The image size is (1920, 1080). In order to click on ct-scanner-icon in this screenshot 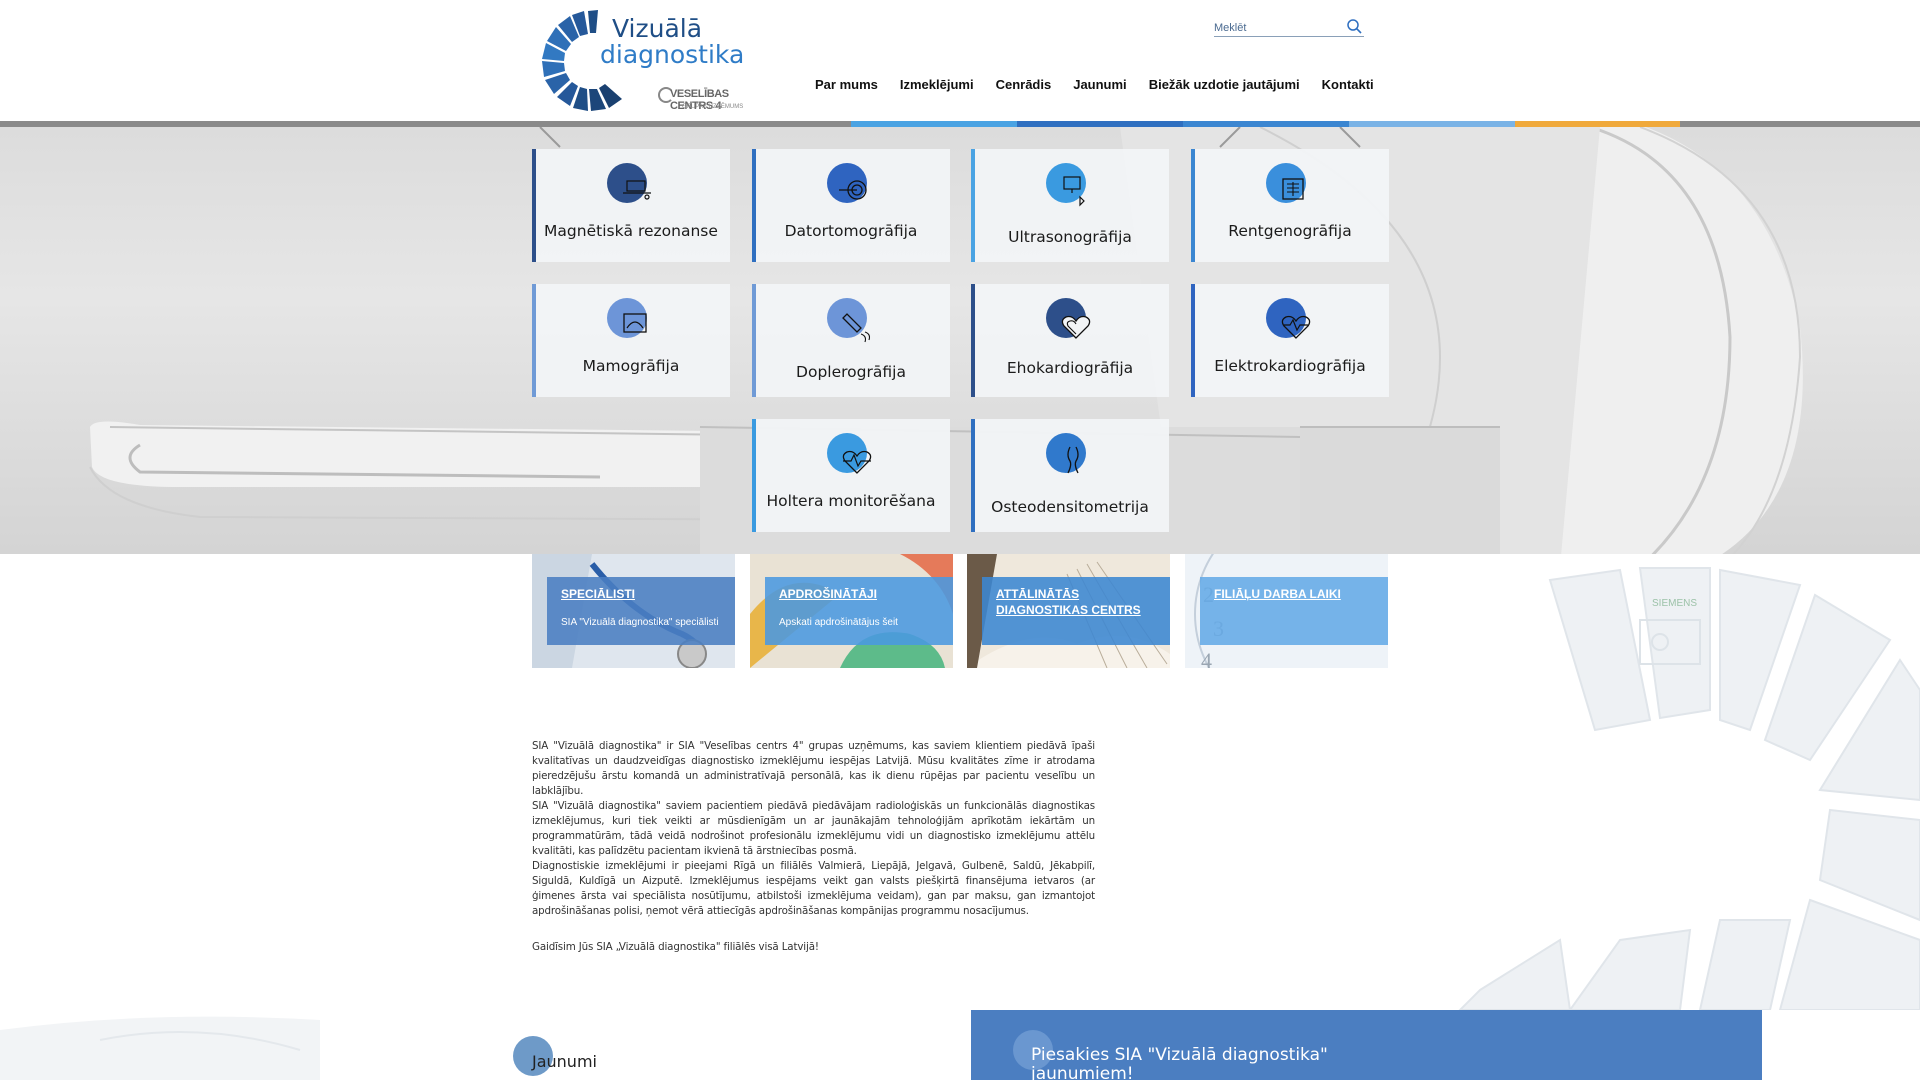, I will do `click(847, 183)`.